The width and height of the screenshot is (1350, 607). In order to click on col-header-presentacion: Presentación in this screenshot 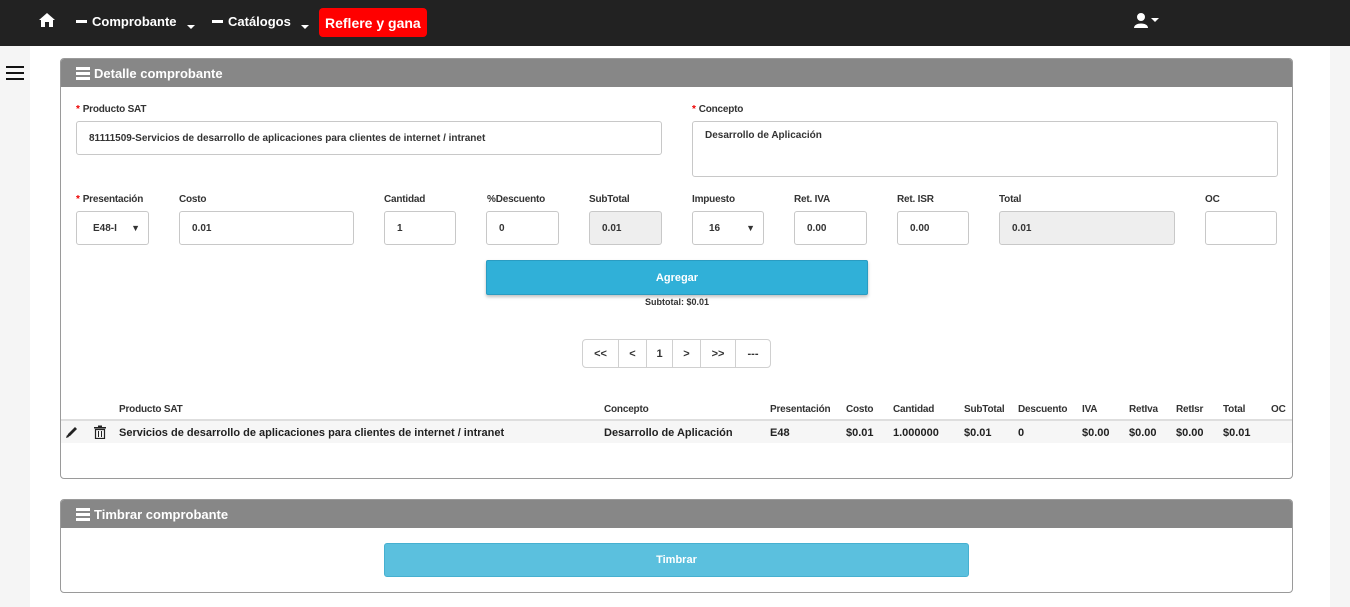, I will do `click(800, 409)`.